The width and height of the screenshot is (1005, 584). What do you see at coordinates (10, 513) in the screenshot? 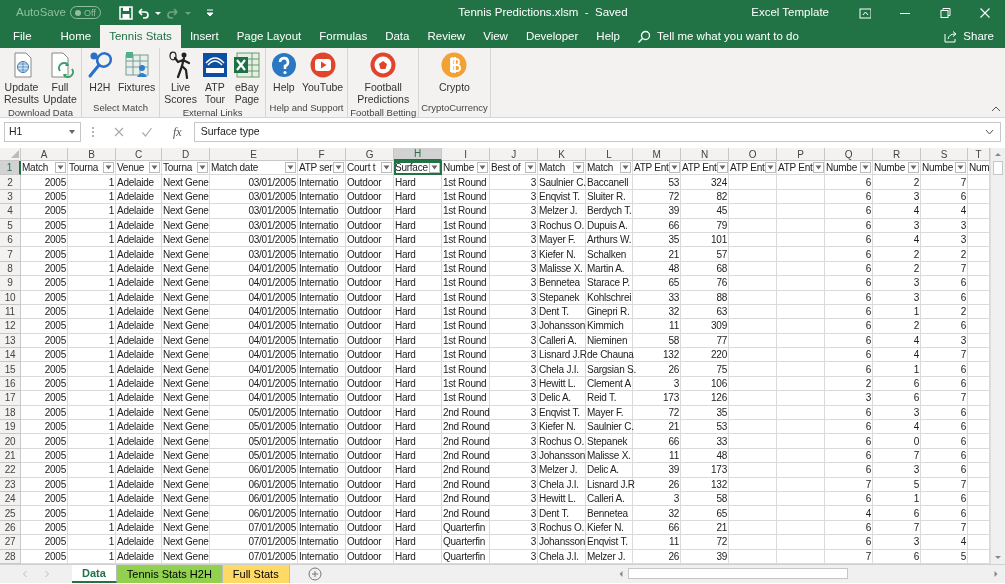
I see `row-header: 25` at bounding box center [10, 513].